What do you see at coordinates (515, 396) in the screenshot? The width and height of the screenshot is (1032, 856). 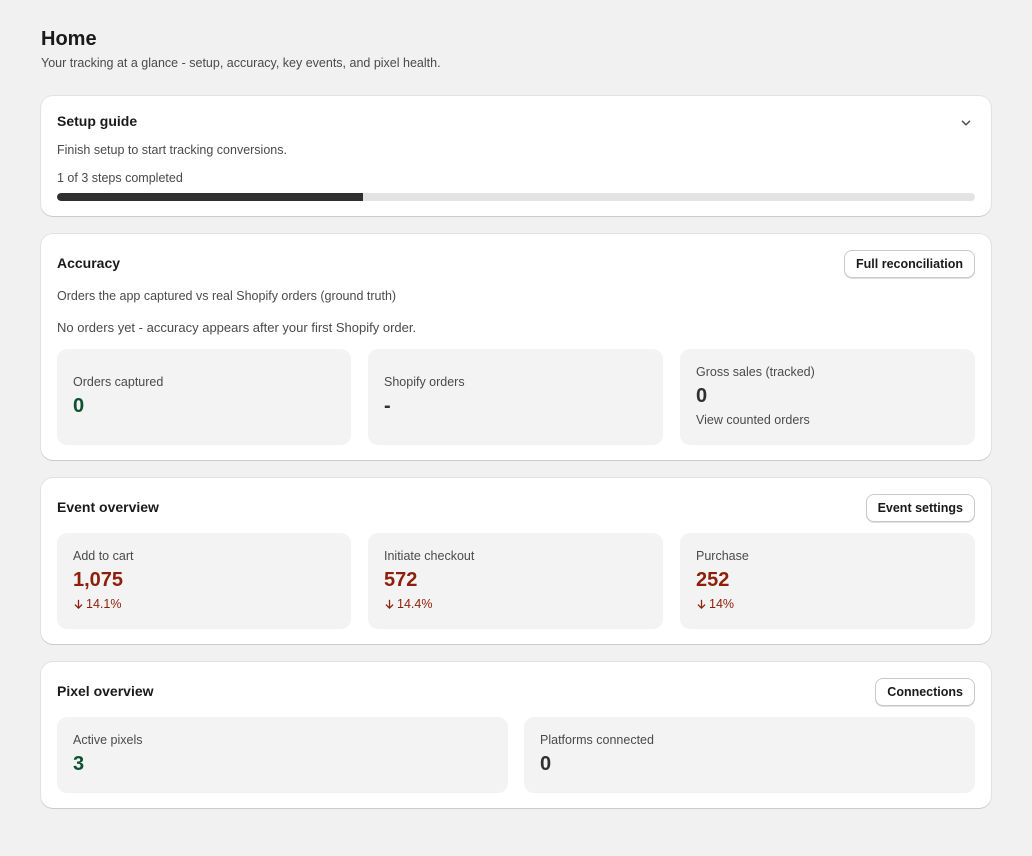 I see `shopify-orders-stat: Shopify orders -` at bounding box center [515, 396].